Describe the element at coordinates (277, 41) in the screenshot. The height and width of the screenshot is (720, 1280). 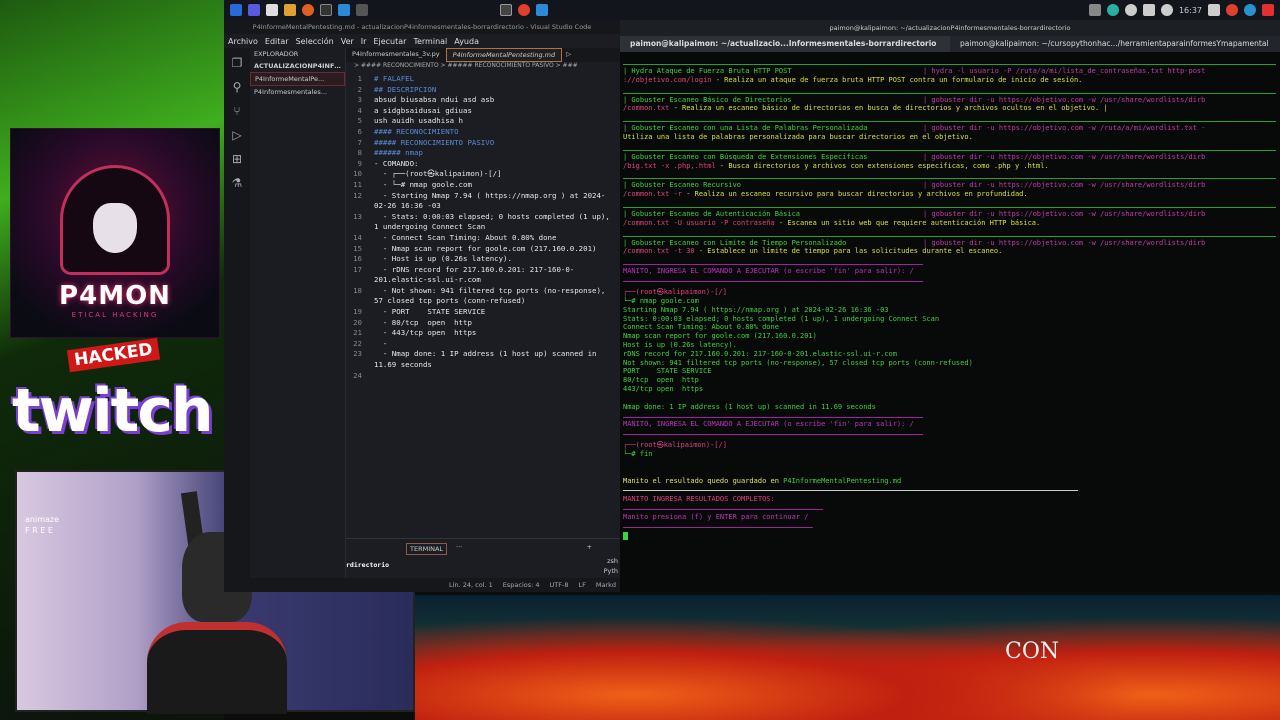
I see `menu-editar: Editar` at that location.